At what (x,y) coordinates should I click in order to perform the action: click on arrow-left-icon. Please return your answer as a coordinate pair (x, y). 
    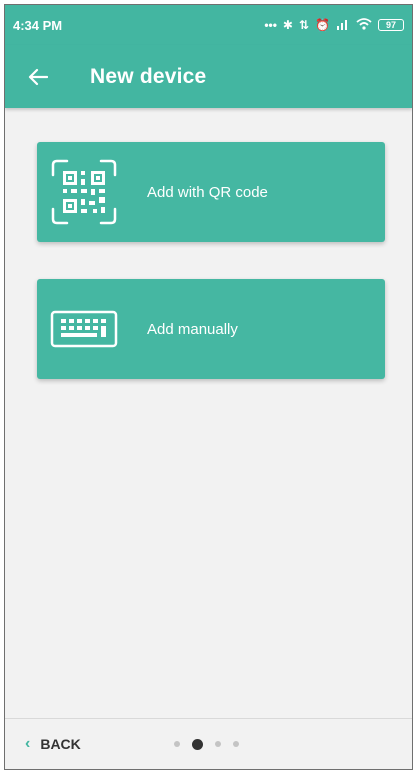
    Looking at the image, I should click on (38, 77).